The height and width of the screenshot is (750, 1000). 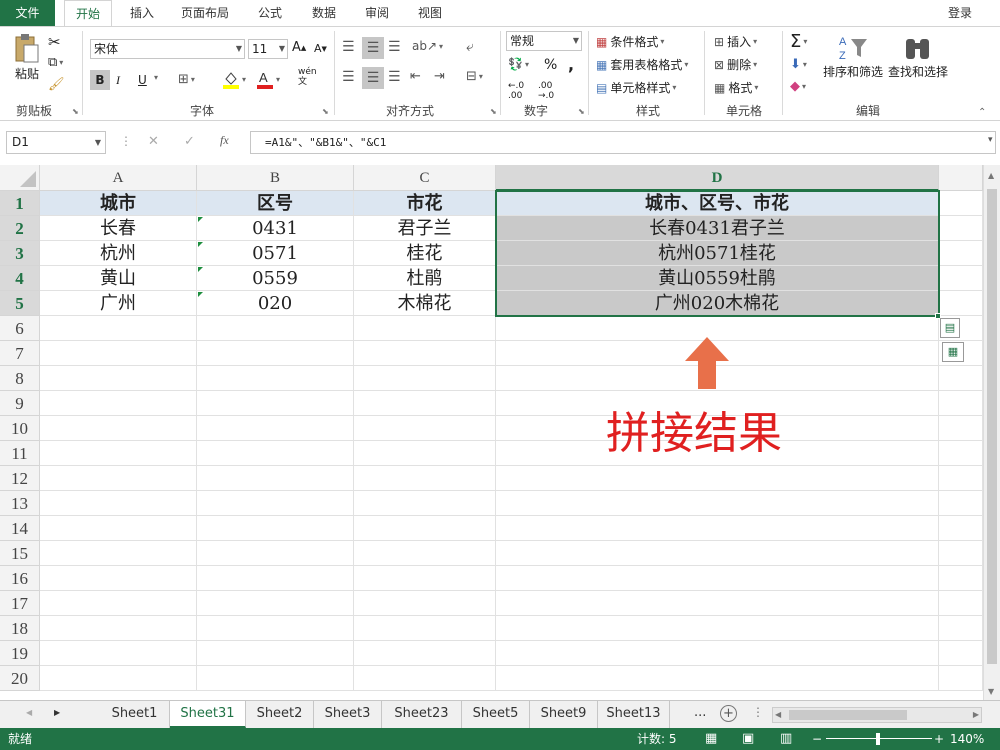 I want to click on bottom-align-button: ☰, so click(x=394, y=47).